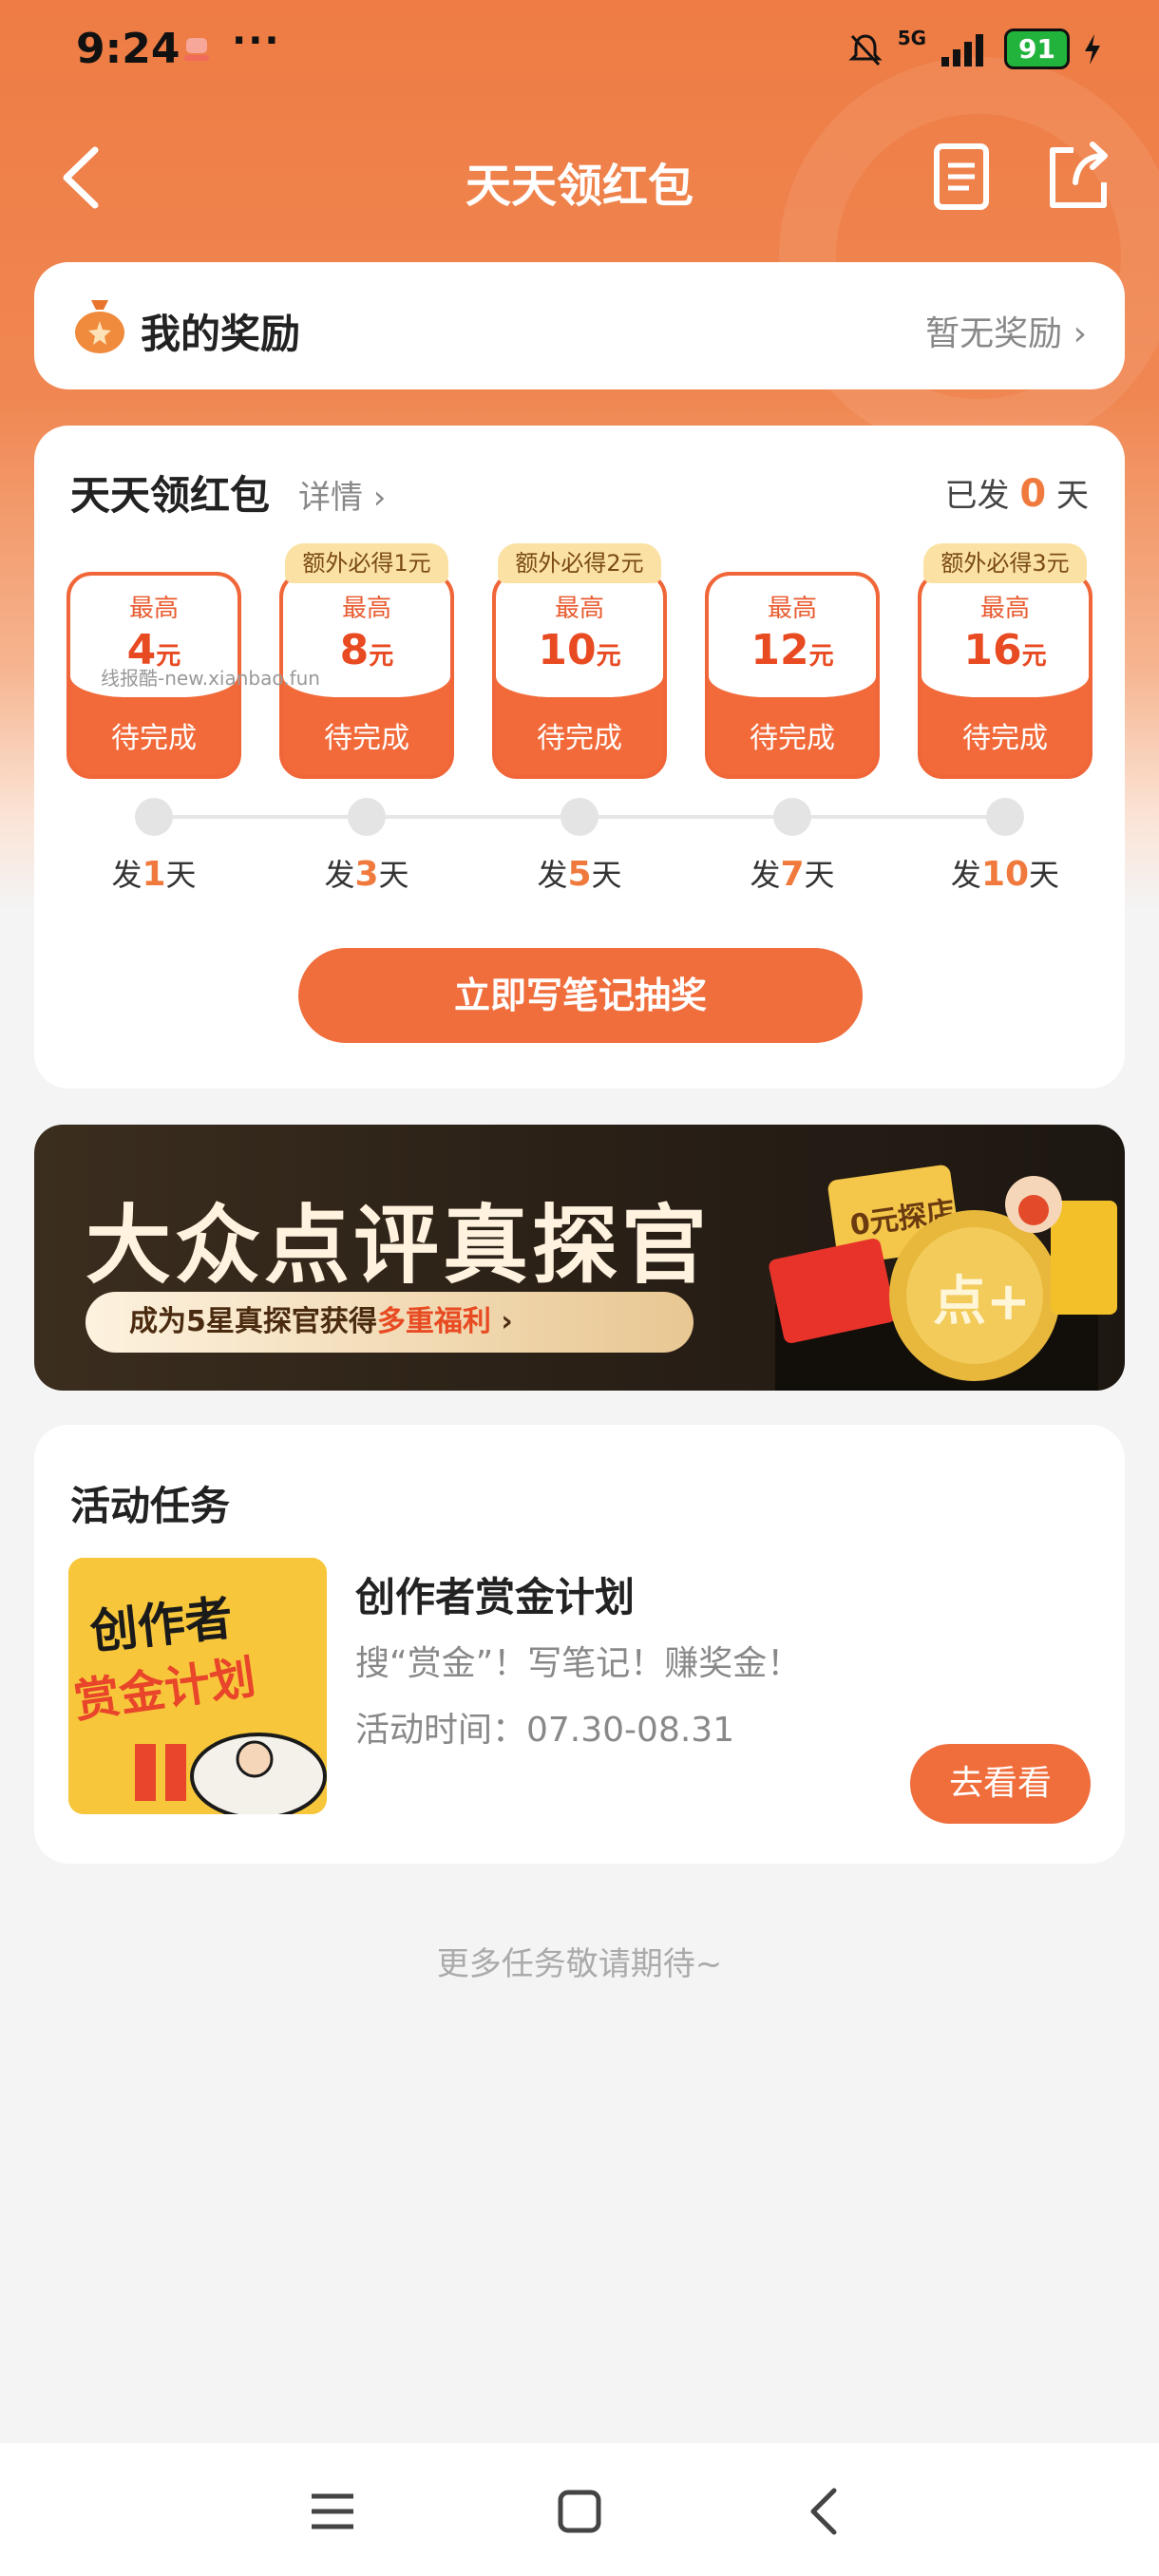 The height and width of the screenshot is (2576, 1159). I want to click on day-milestone-10: 发10天, so click(1005, 873).